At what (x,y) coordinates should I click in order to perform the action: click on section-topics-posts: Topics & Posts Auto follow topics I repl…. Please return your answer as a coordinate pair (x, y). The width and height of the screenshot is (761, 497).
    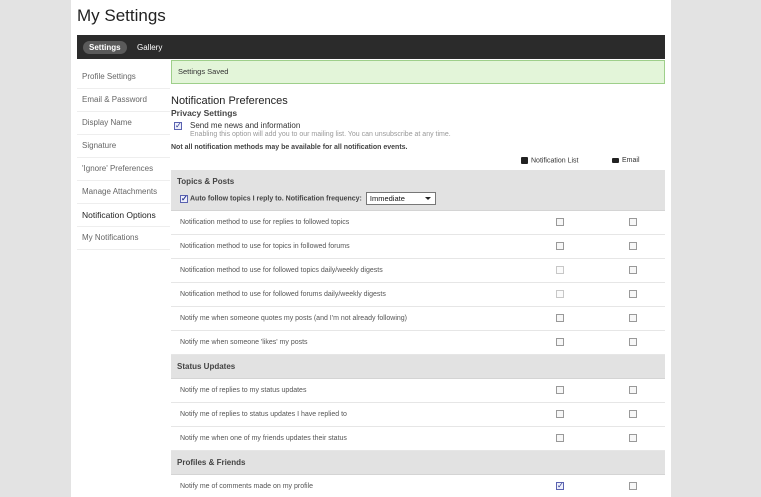
    Looking at the image, I should click on (418, 190).